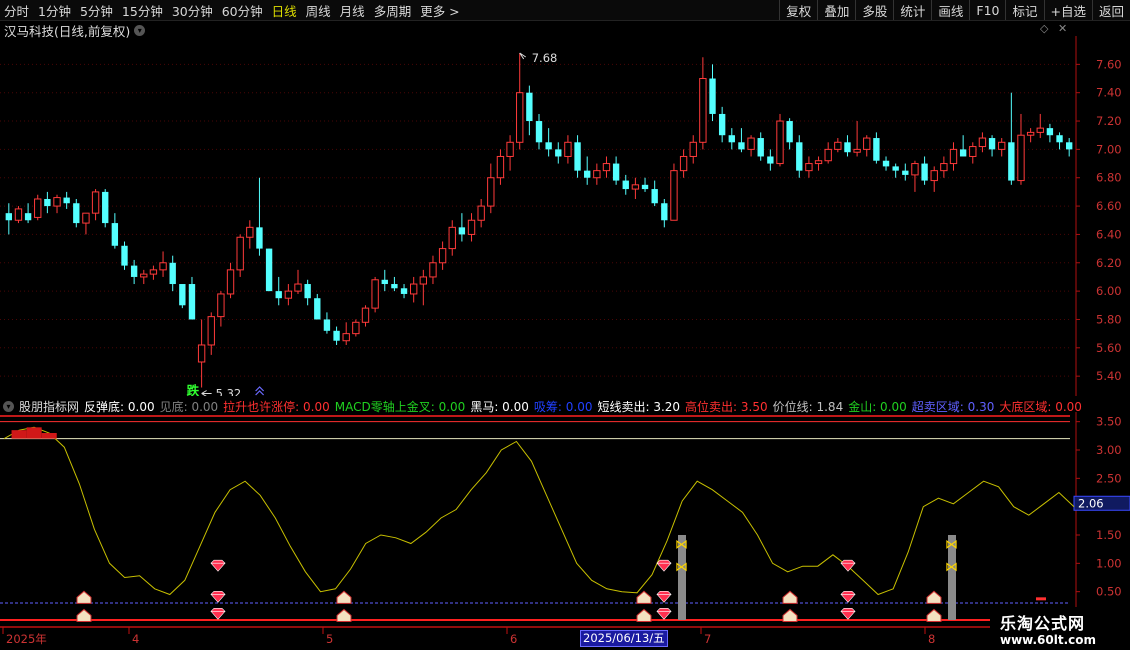 The width and height of the screenshot is (1130, 650). What do you see at coordinates (142, 10) in the screenshot?
I see `period-tab-3: 15分钟` at bounding box center [142, 10].